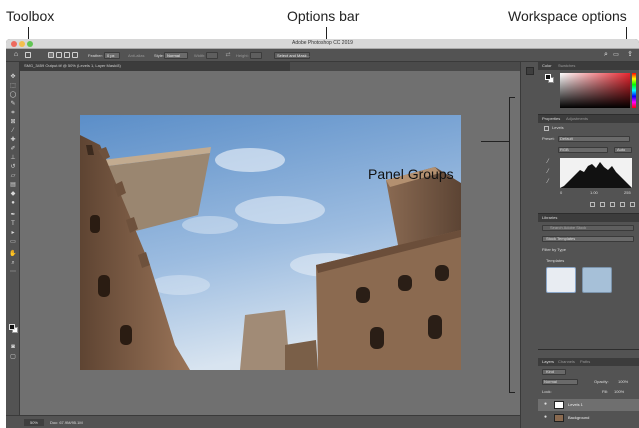 Image resolution: width=639 pixels, height=428 pixels. I want to click on lasso-tool-icon: ◯, so click(13, 95).